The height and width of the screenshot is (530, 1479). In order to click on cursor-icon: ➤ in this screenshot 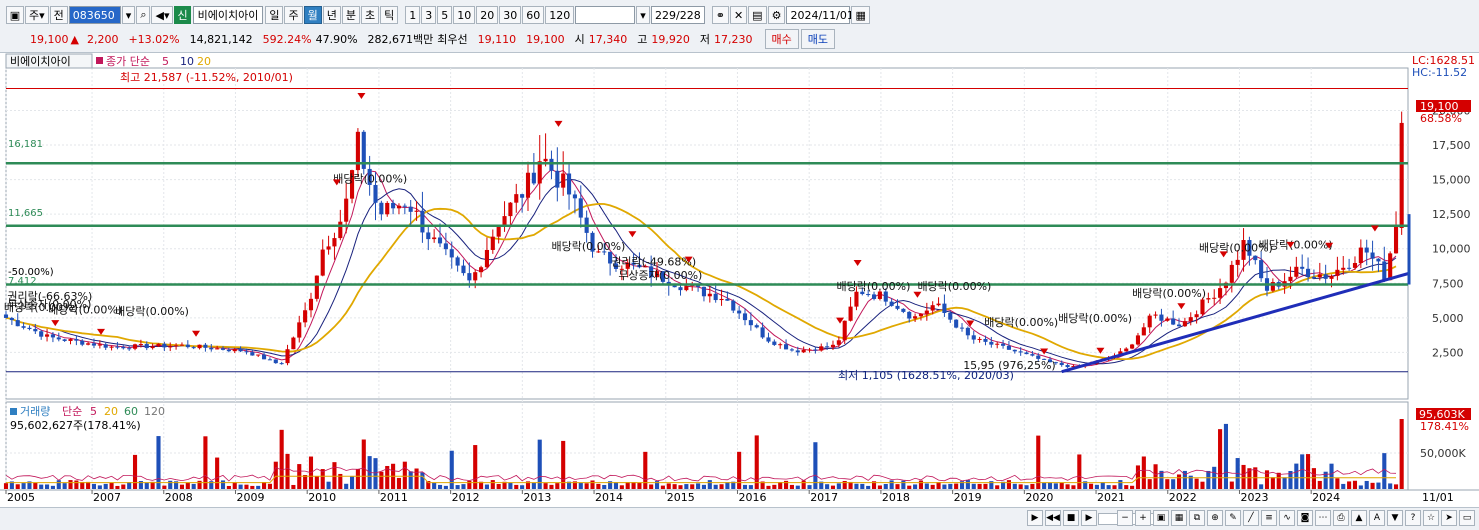, I will do `click(1449, 518)`.